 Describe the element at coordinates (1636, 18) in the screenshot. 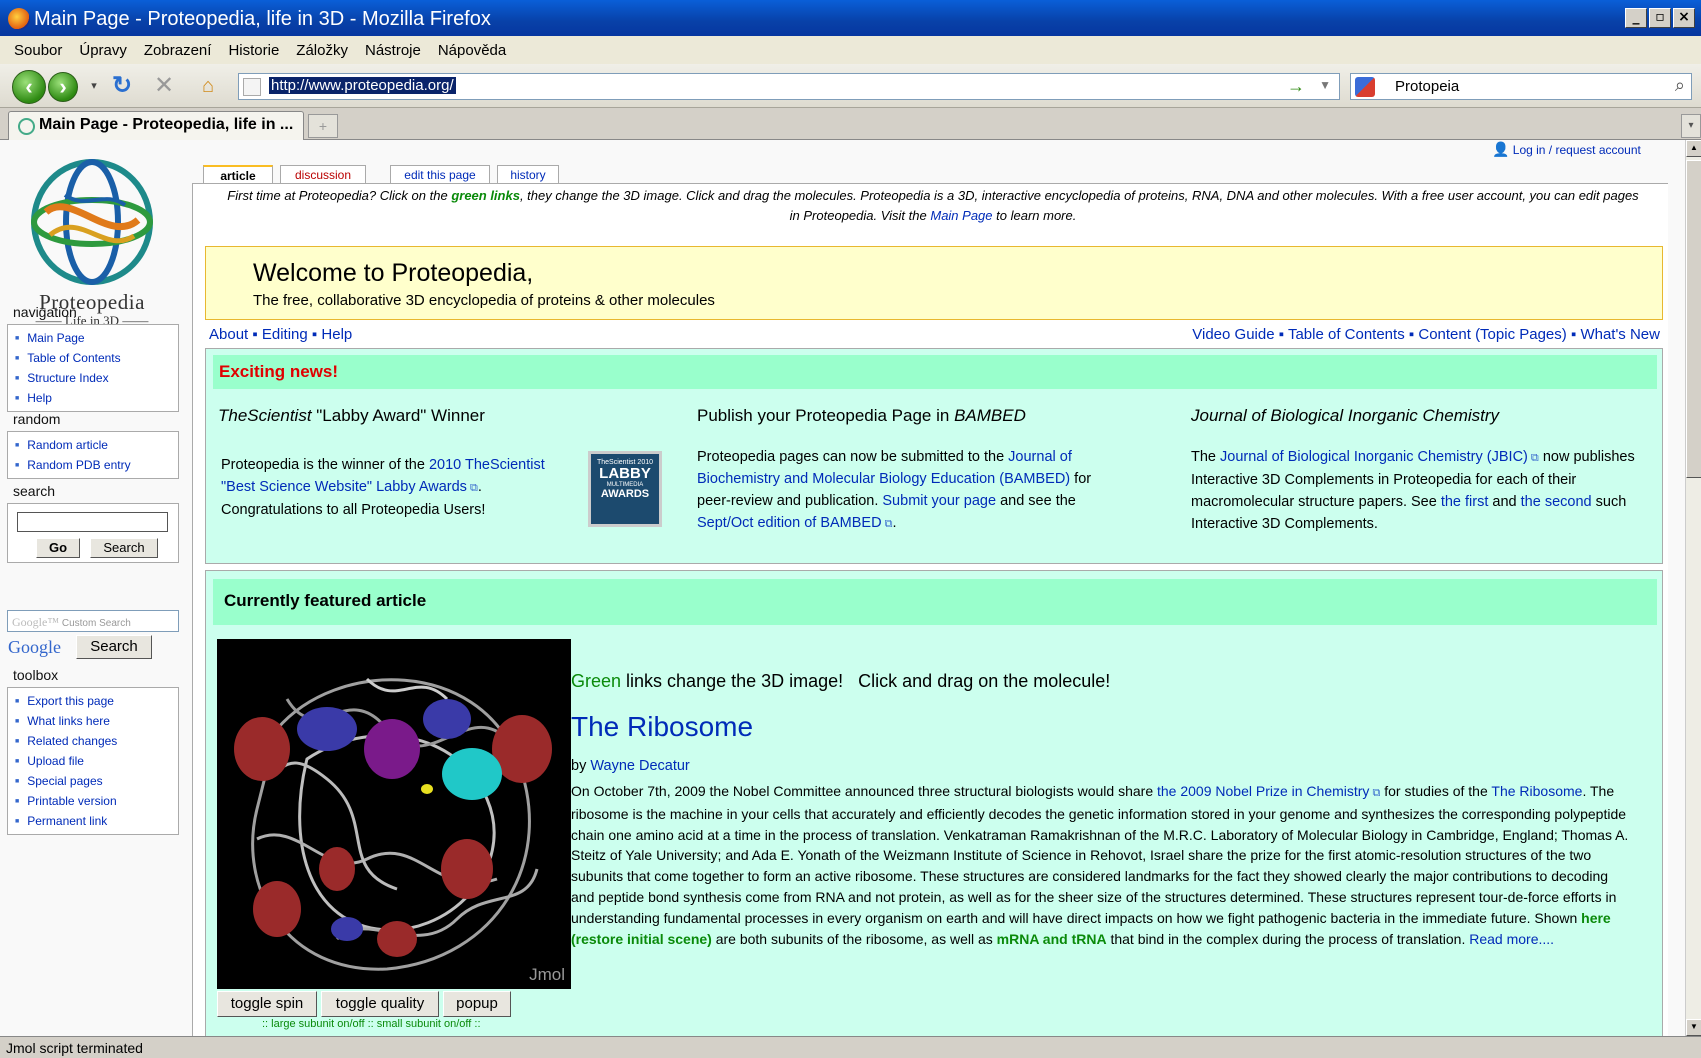

I see `minimize-button: _` at that location.